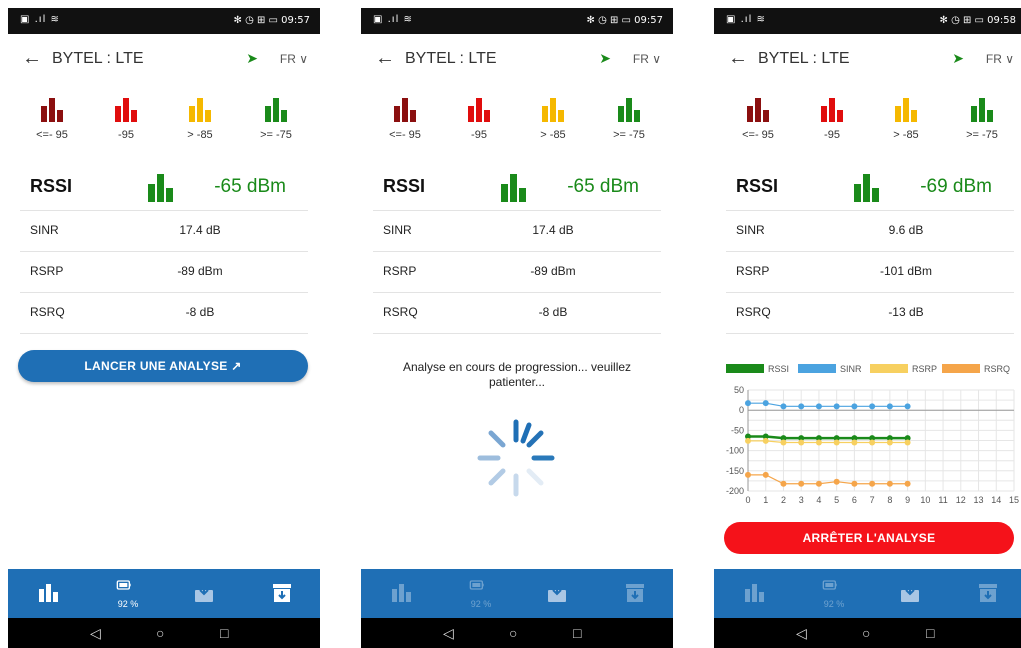 Image resolution: width=1021 pixels, height=648 pixels. Describe the element at coordinates (739, 390) in the screenshot. I see `y-tick-label: 50` at that location.